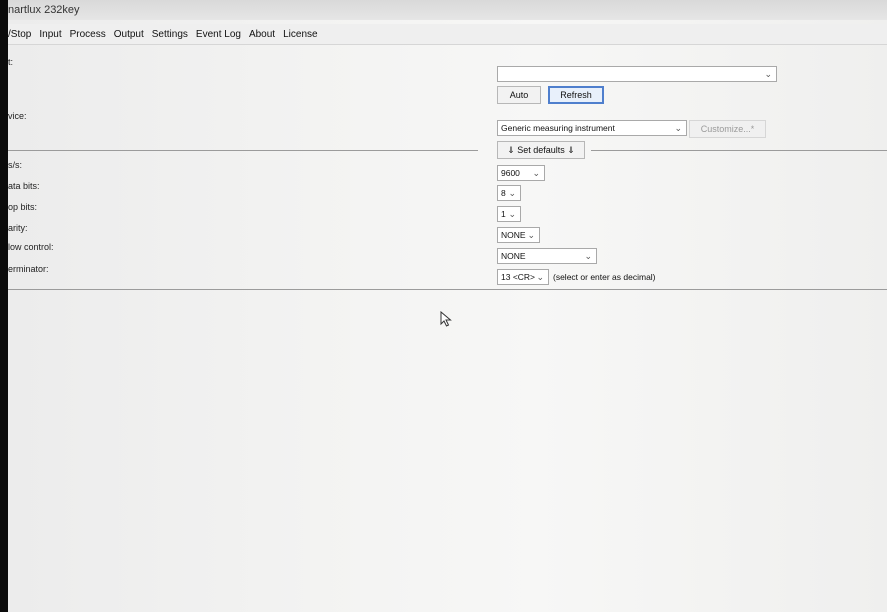  What do you see at coordinates (447, 289) in the screenshot?
I see `form-bottom-divider` at bounding box center [447, 289].